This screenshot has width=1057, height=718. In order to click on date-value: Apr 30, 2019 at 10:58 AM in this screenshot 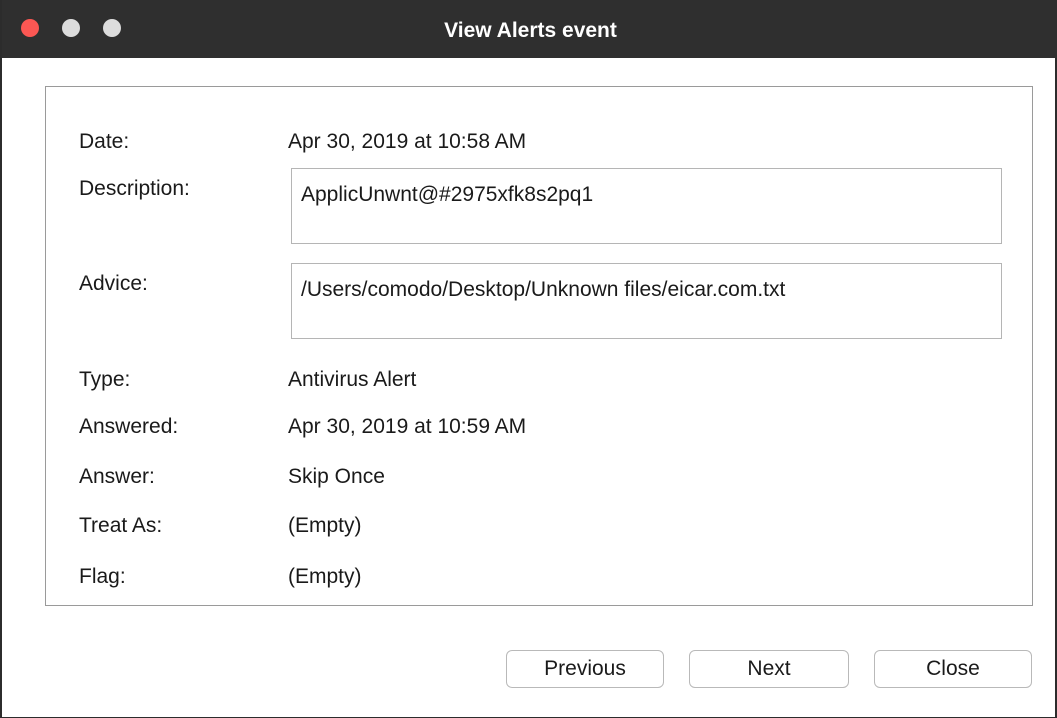, I will do `click(407, 141)`.